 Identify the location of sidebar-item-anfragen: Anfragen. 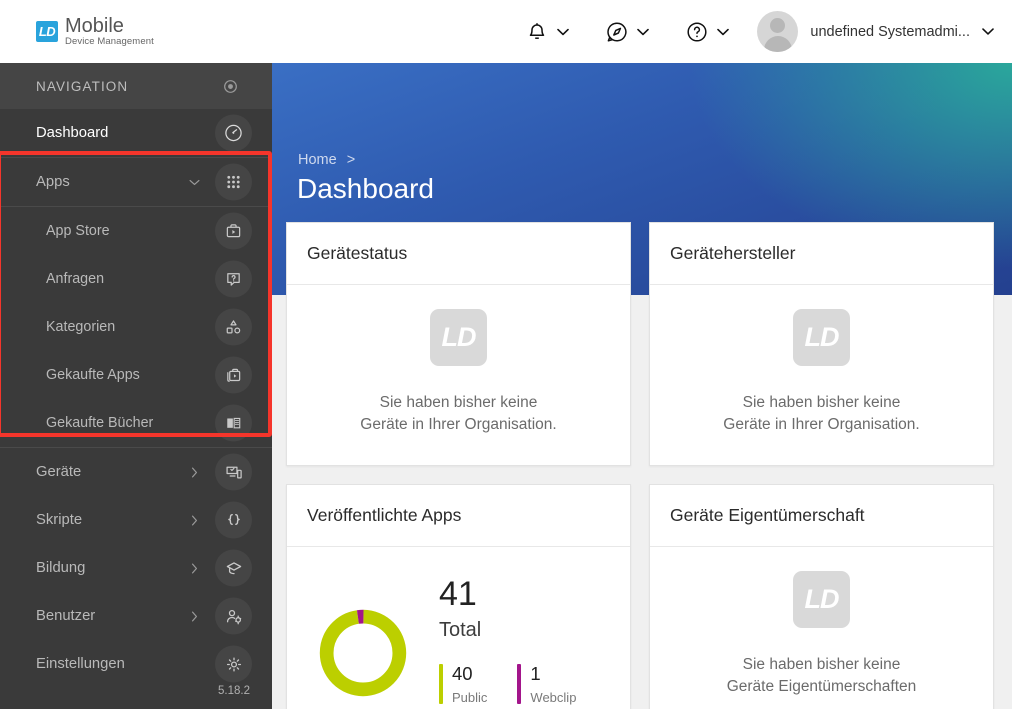
(136, 279).